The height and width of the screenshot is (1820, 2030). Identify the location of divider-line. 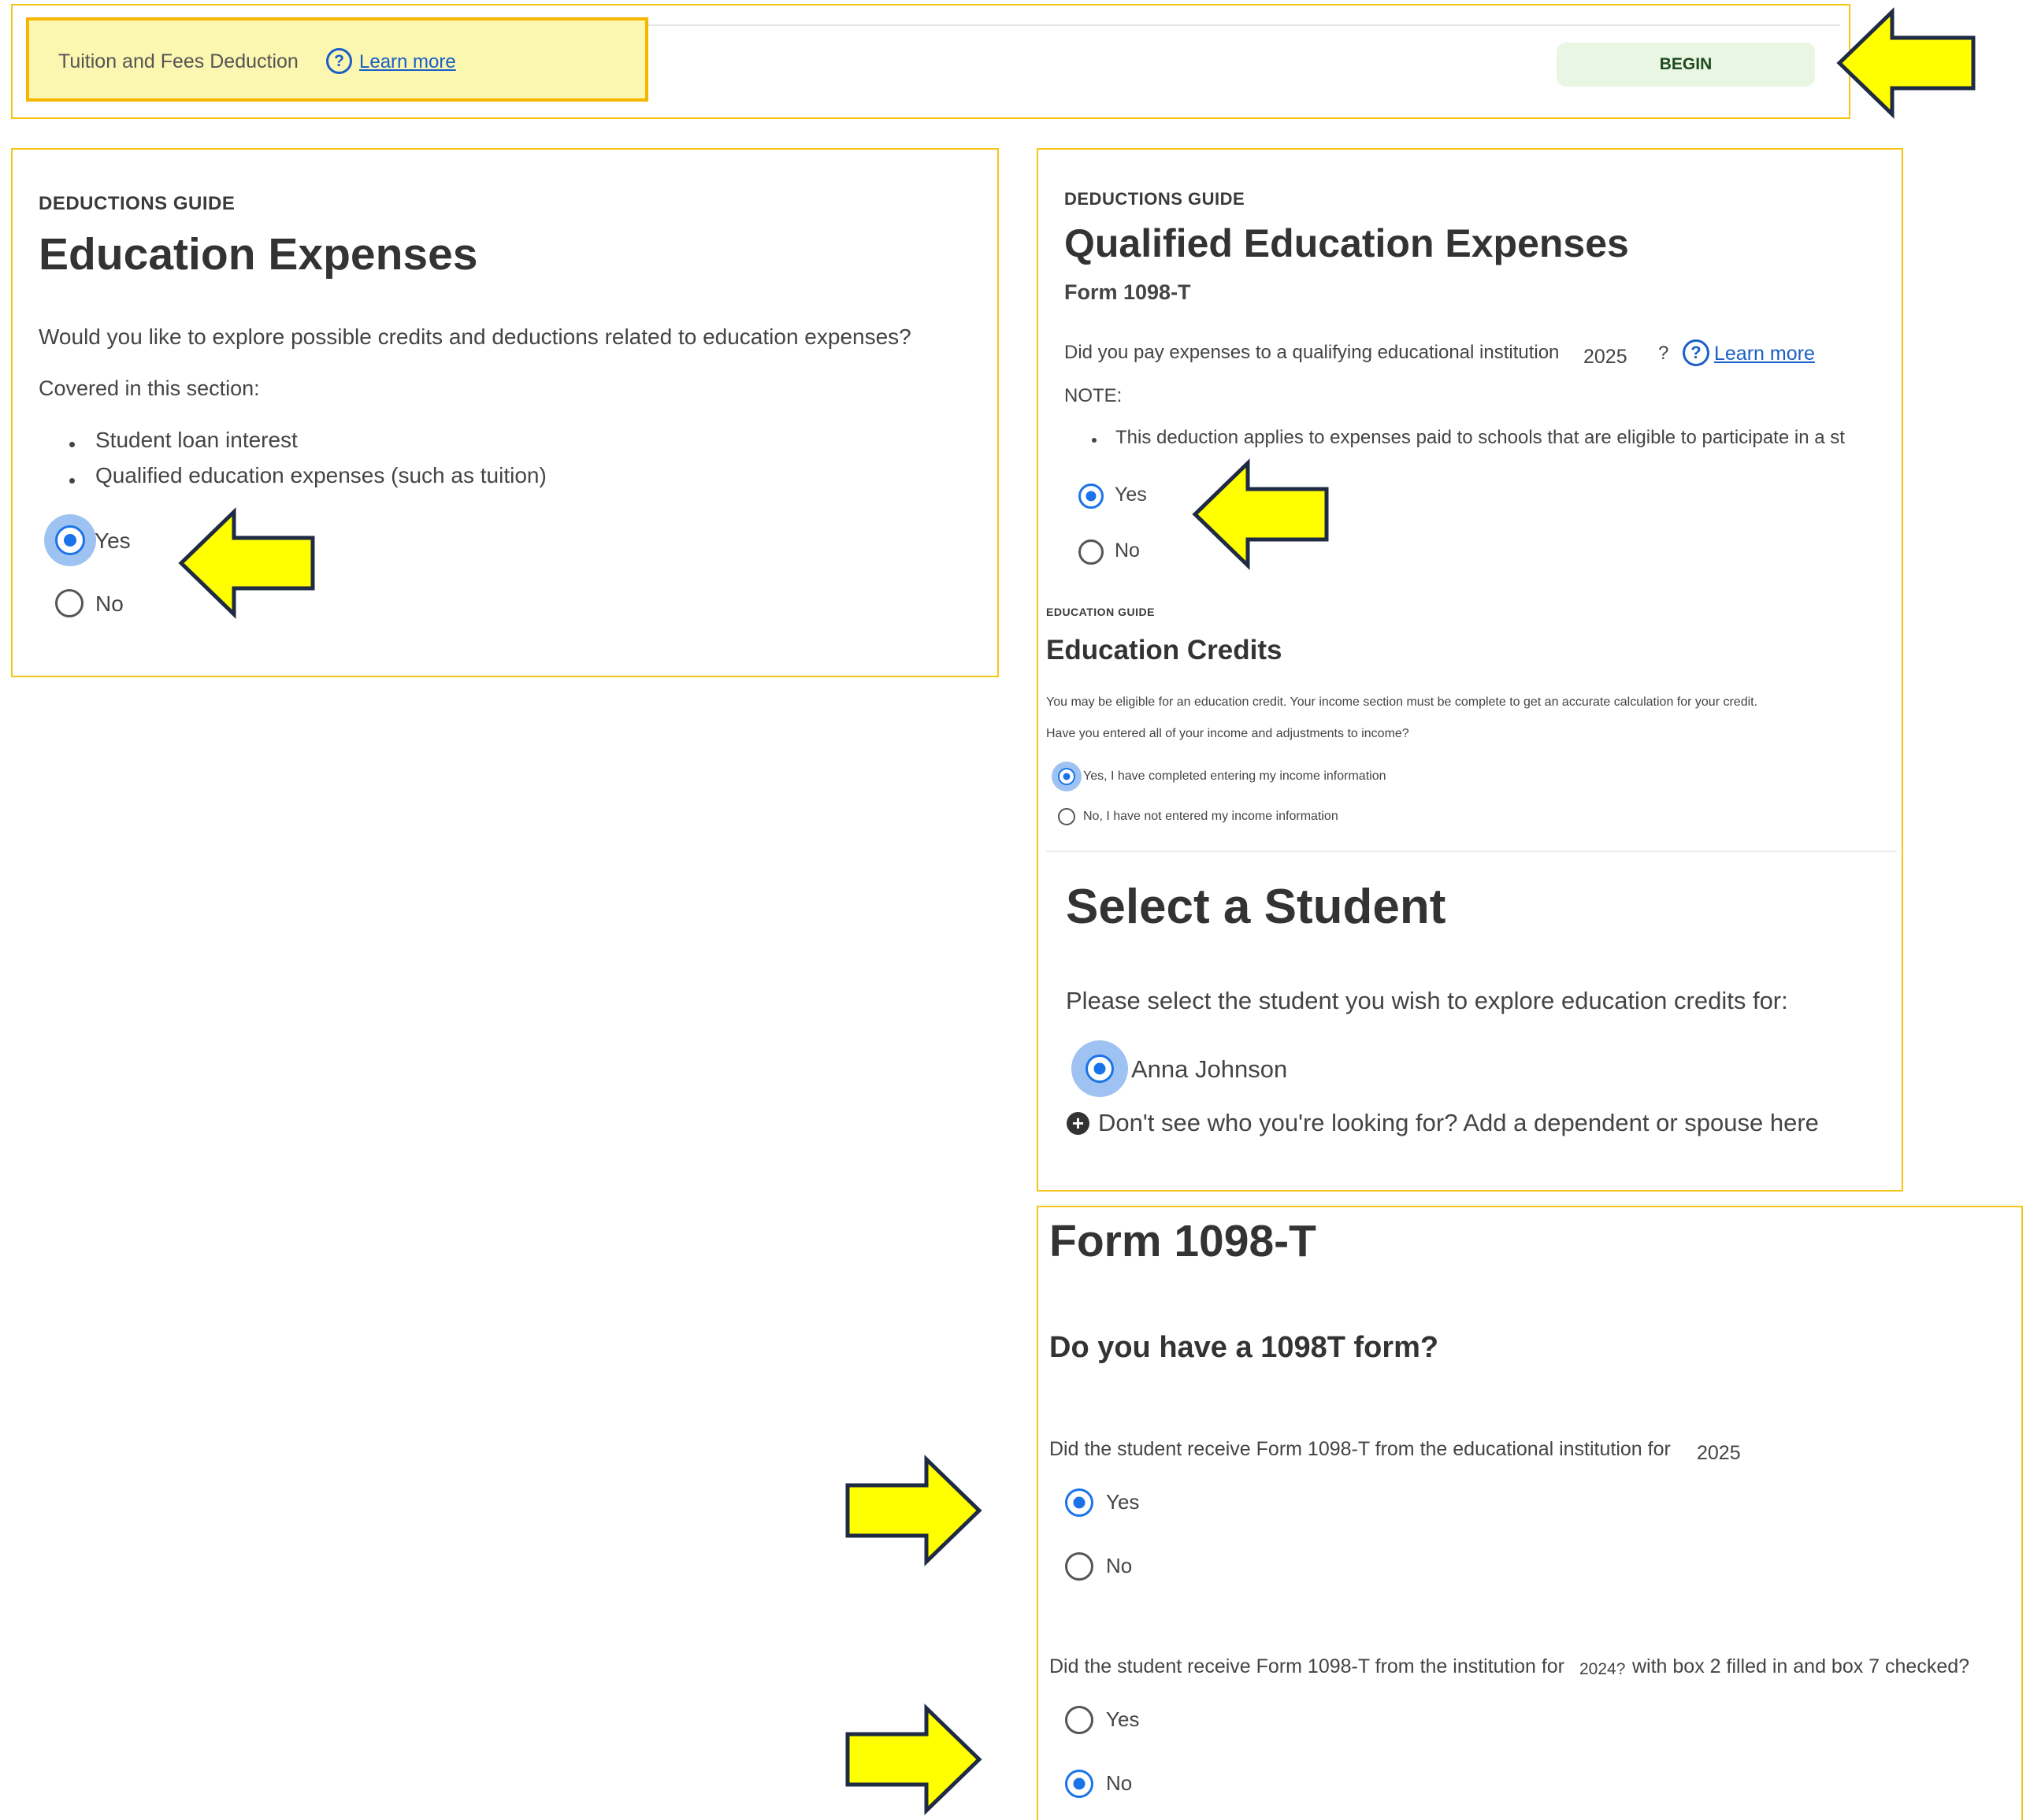
(1237, 25).